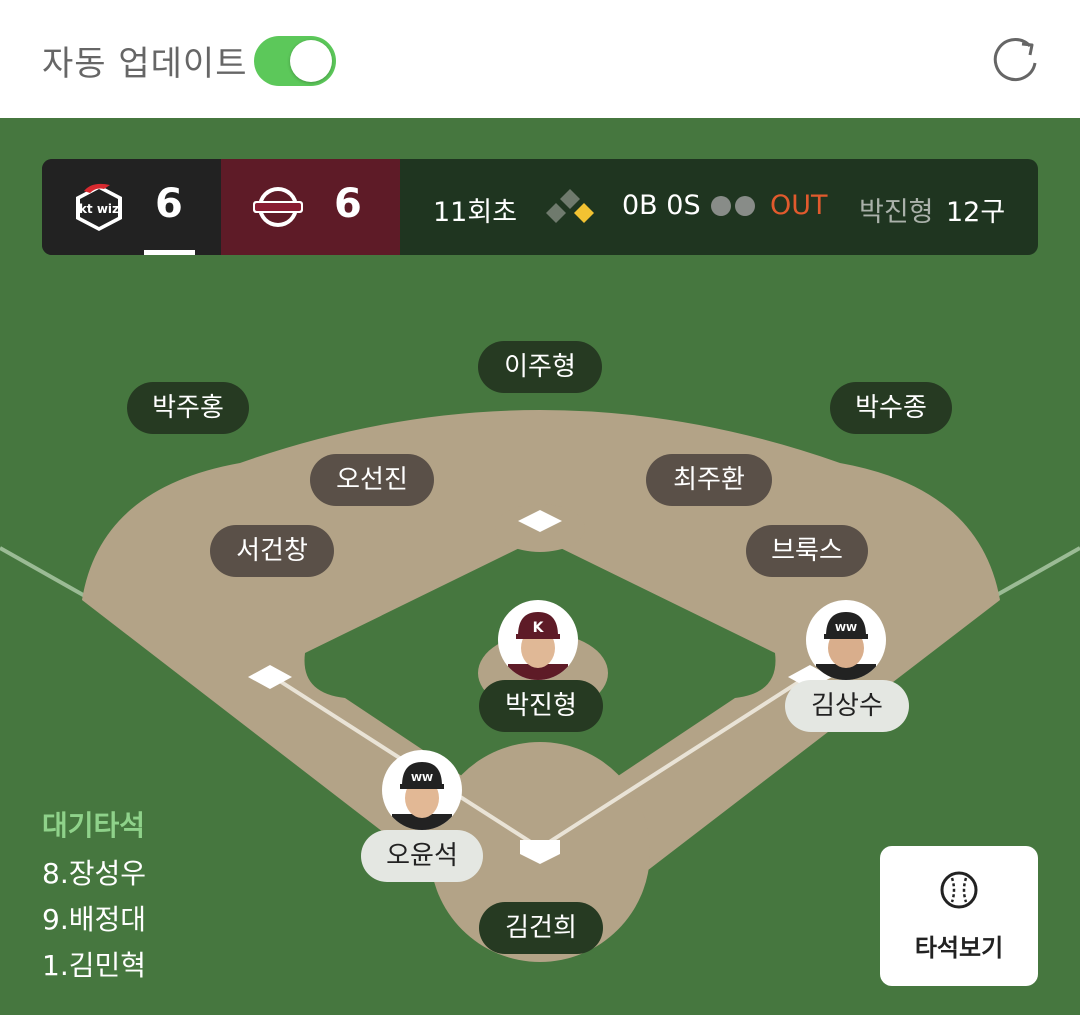 The image size is (1080, 1015). What do you see at coordinates (896, 212) in the screenshot?
I see `current-pitcher: 박진형` at bounding box center [896, 212].